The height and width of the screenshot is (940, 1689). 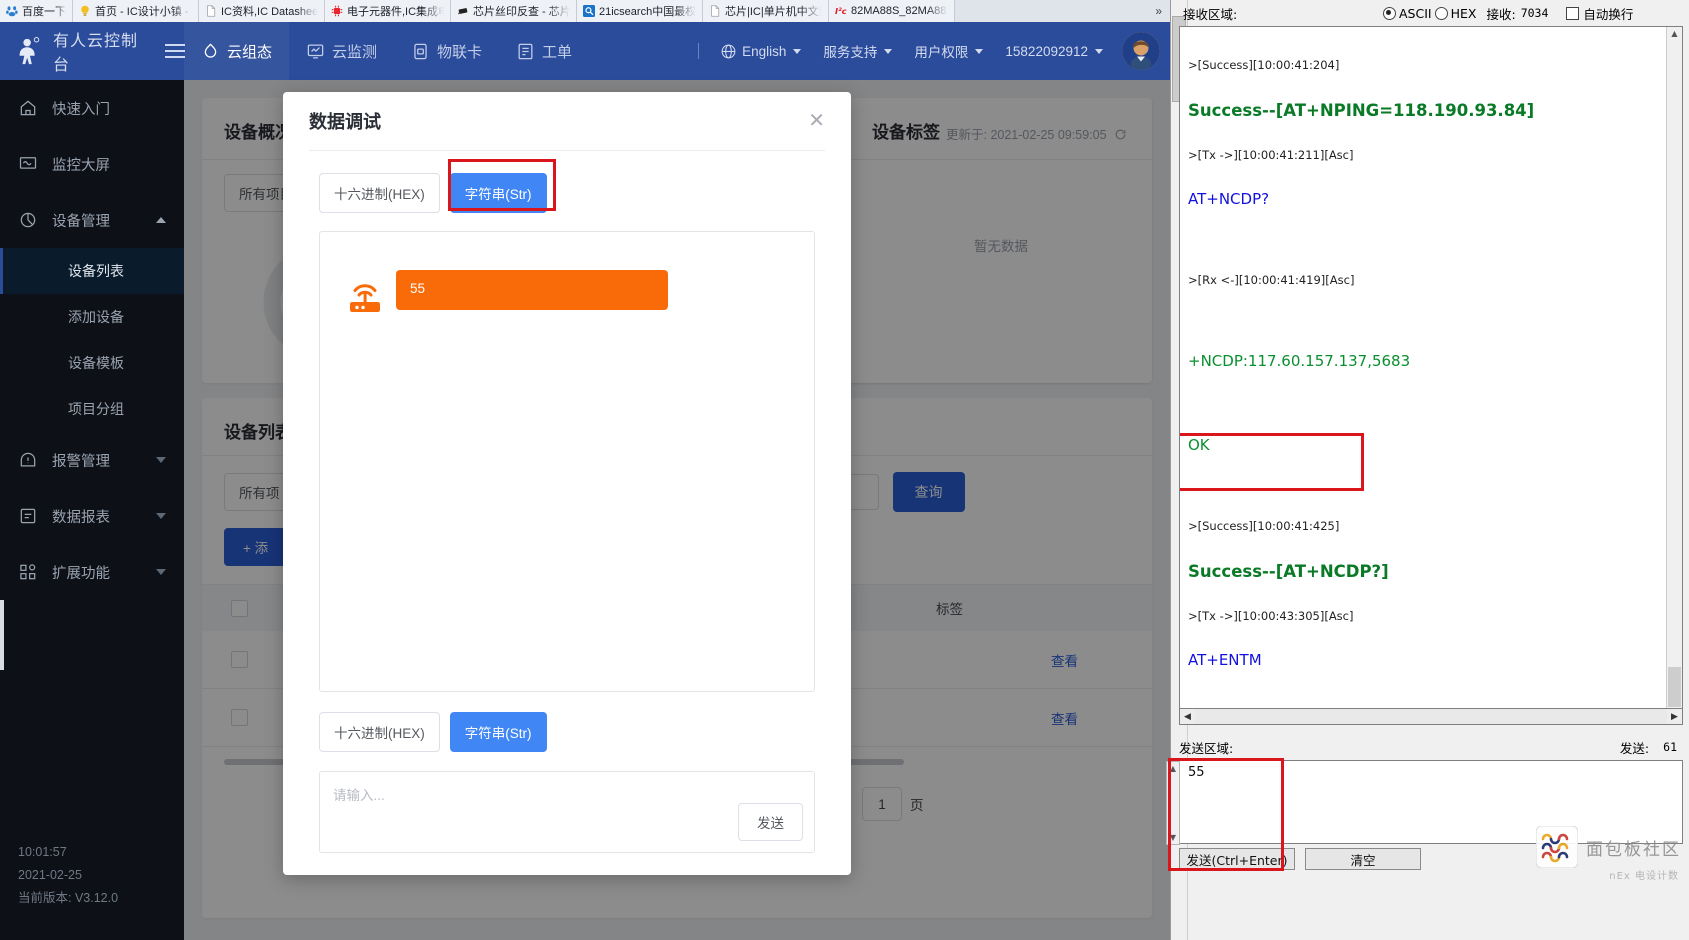 I want to click on sidebar-item-device-management: 设备管理, so click(x=92, y=220).